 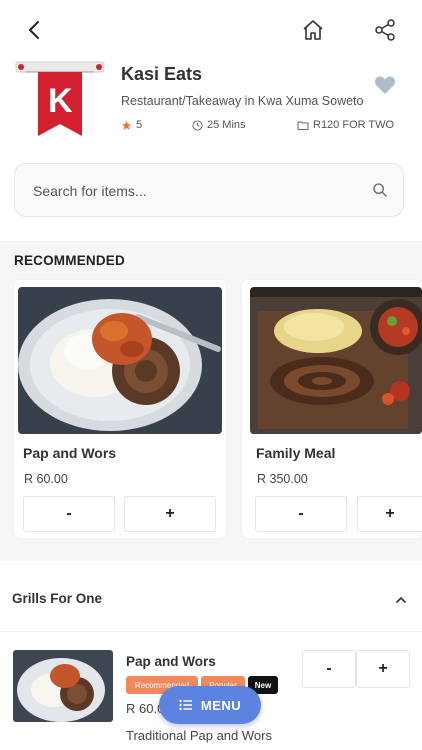 I want to click on search-button, so click(x=380, y=190).